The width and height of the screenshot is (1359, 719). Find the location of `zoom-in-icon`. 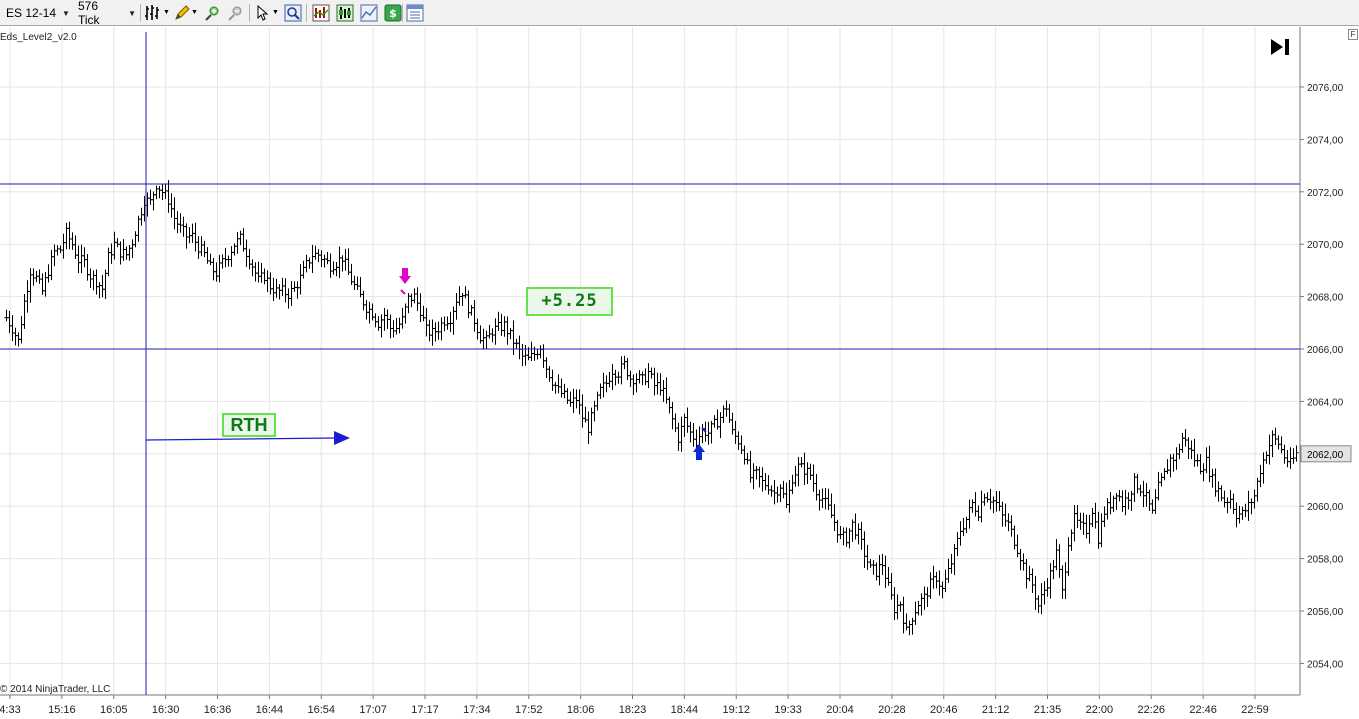

zoom-in-icon is located at coordinates (212, 13).